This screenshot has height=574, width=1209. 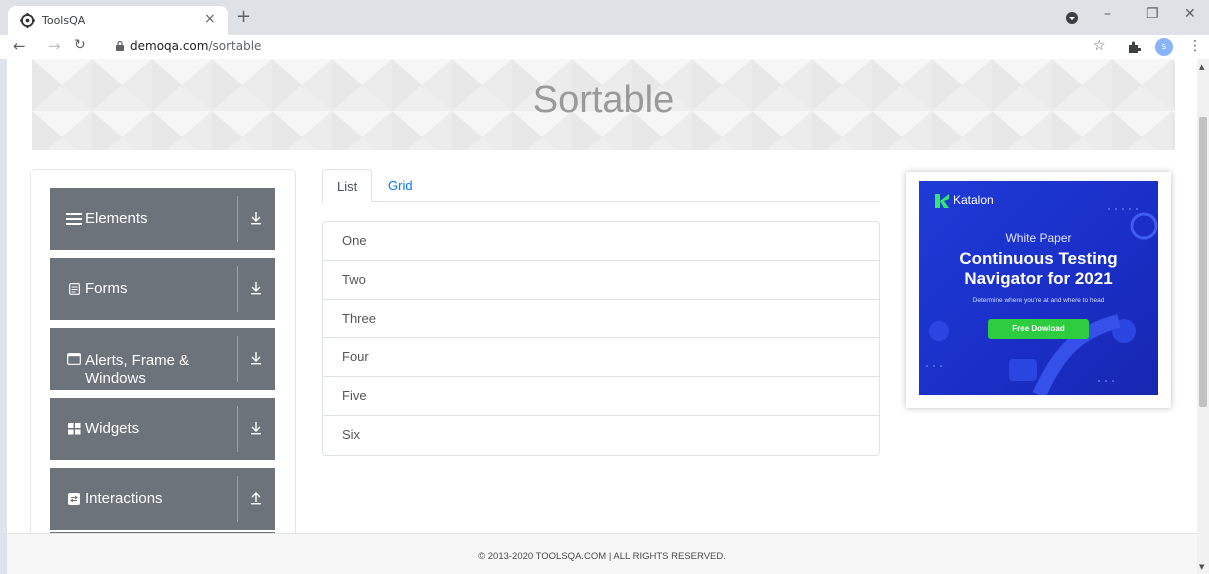 What do you see at coordinates (1164, 47) in the screenshot?
I see `profile-avatar: s` at bounding box center [1164, 47].